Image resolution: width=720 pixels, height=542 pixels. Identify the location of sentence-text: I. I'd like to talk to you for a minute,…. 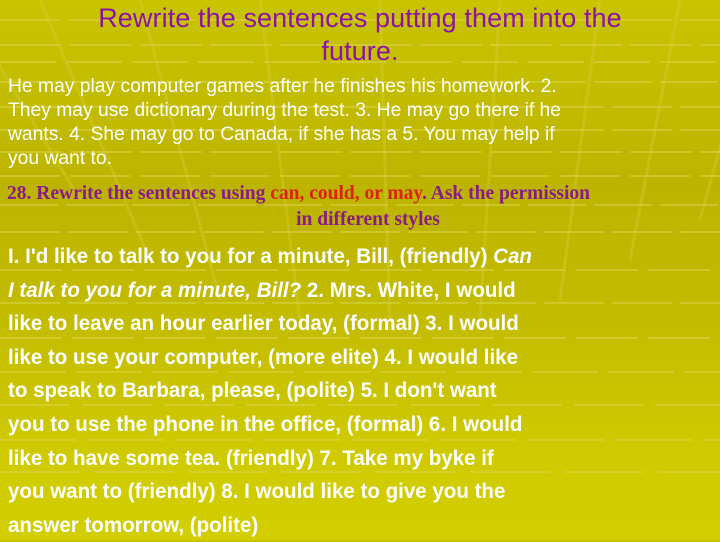
(251, 256).